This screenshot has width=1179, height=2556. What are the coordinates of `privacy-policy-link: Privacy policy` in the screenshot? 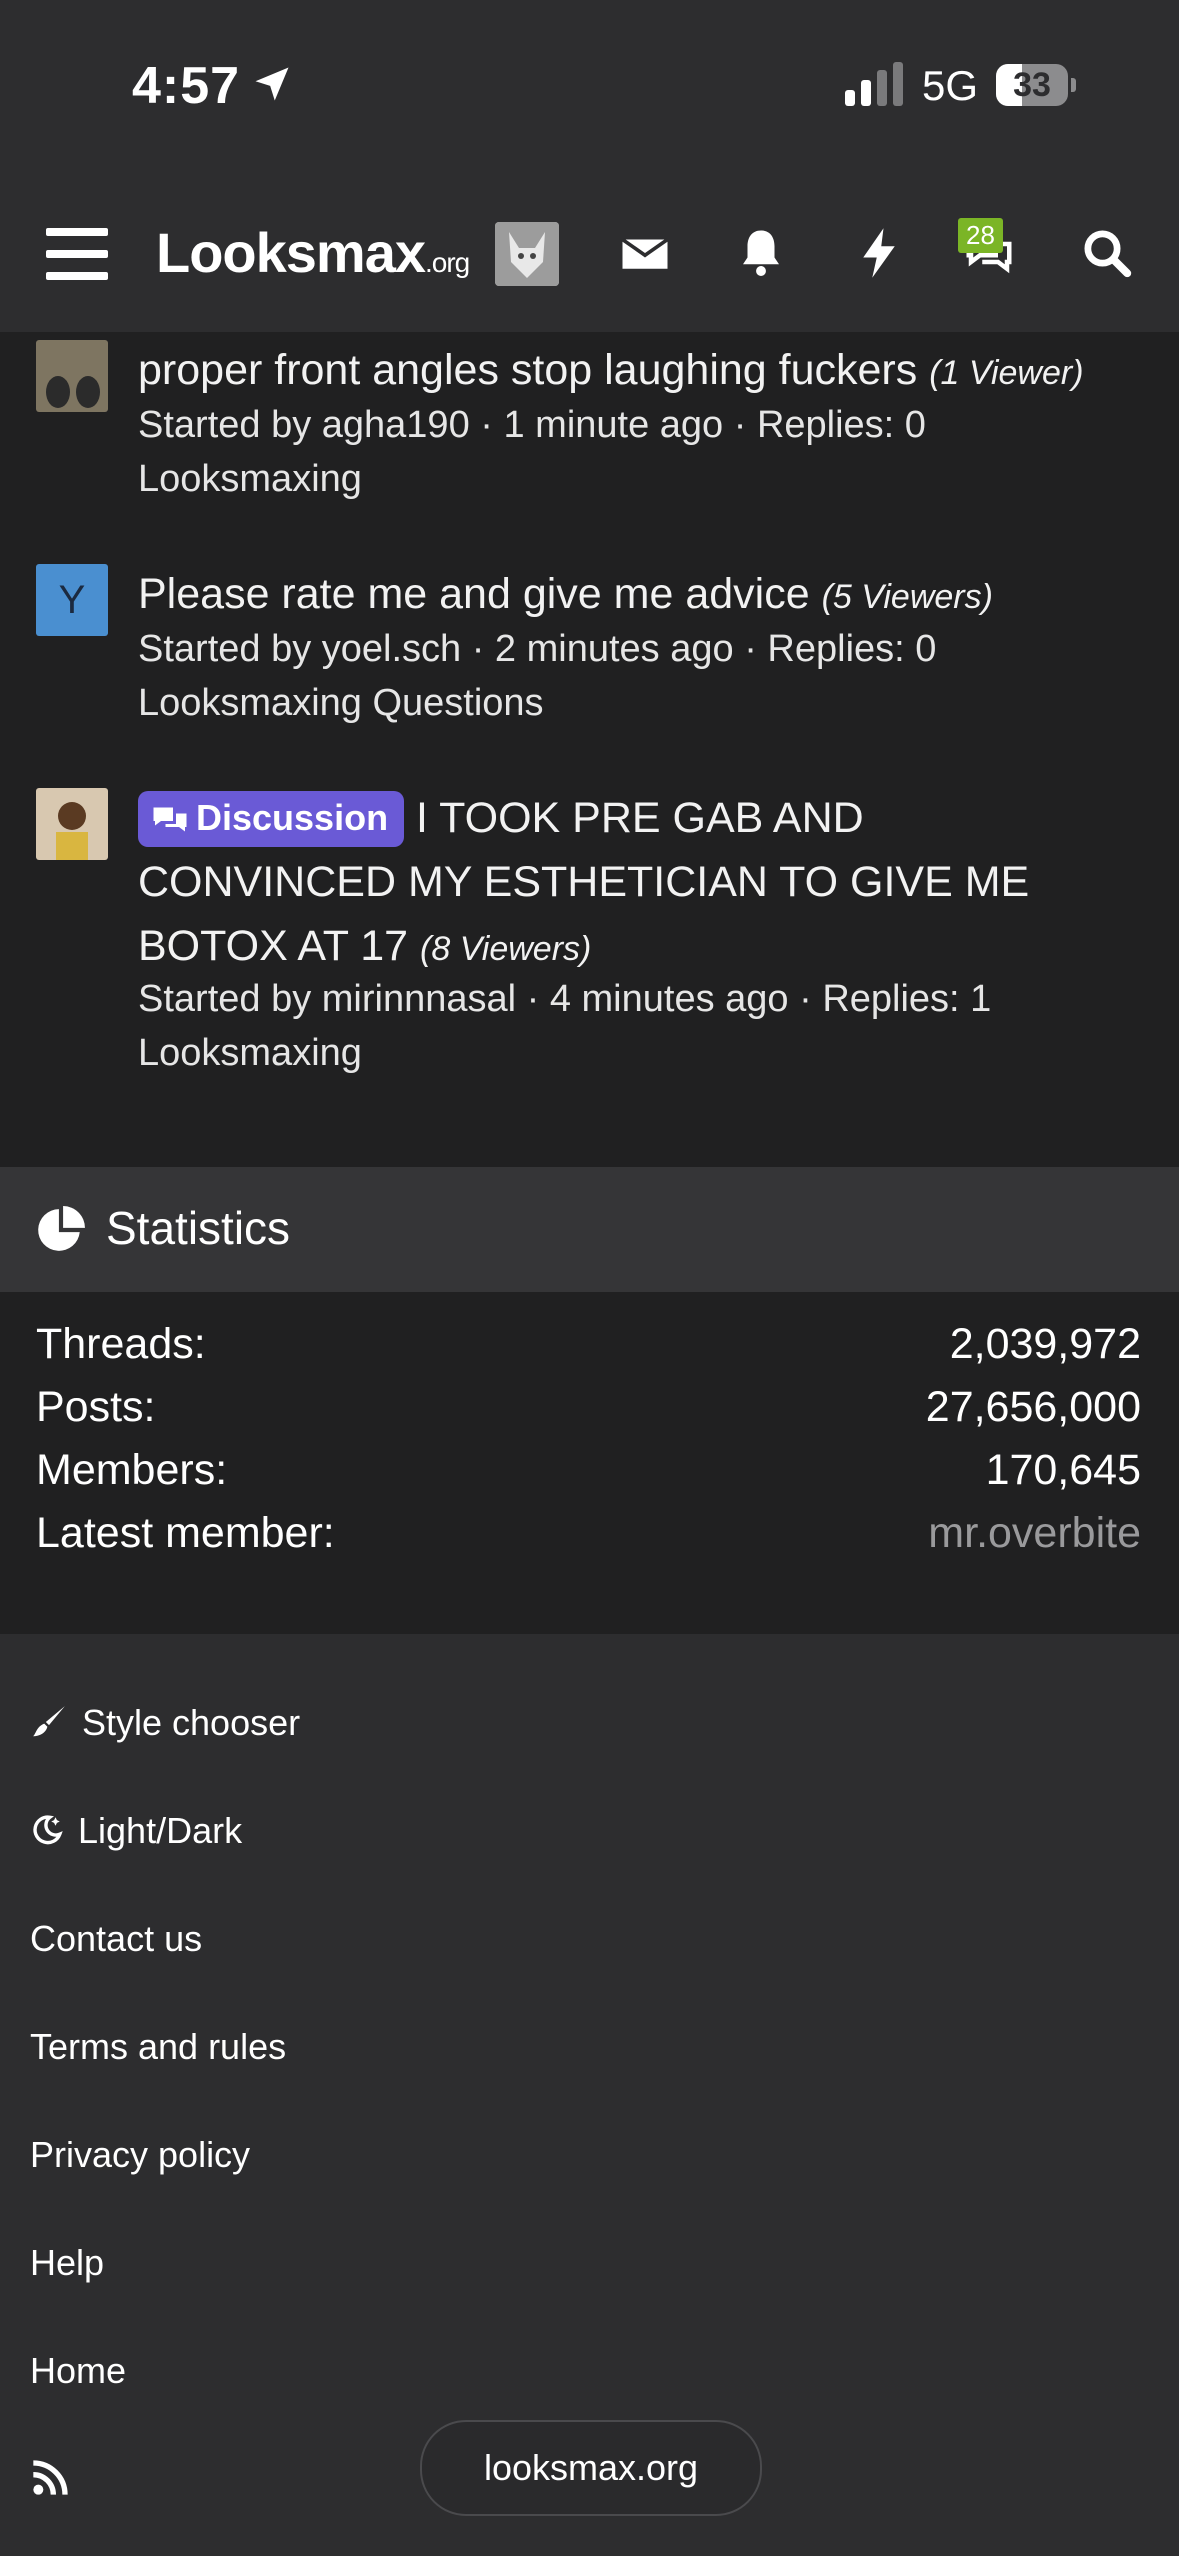 It's located at (140, 2155).